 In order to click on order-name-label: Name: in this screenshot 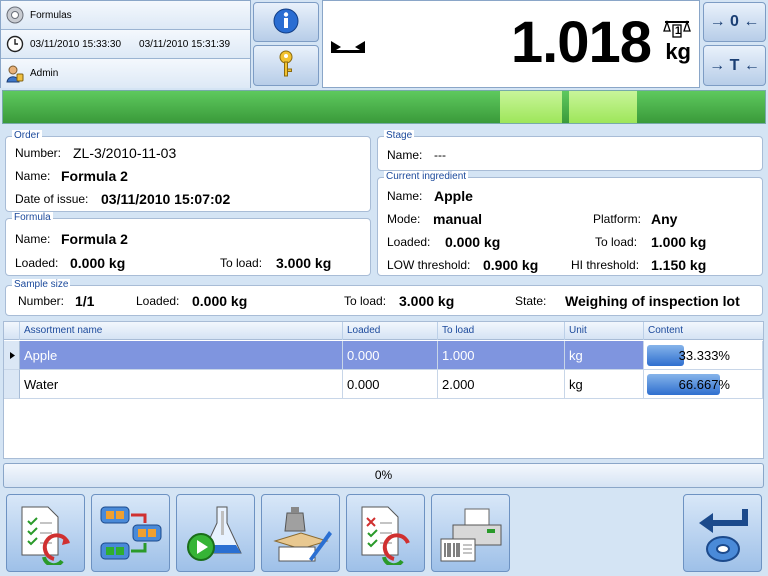, I will do `click(33, 176)`.